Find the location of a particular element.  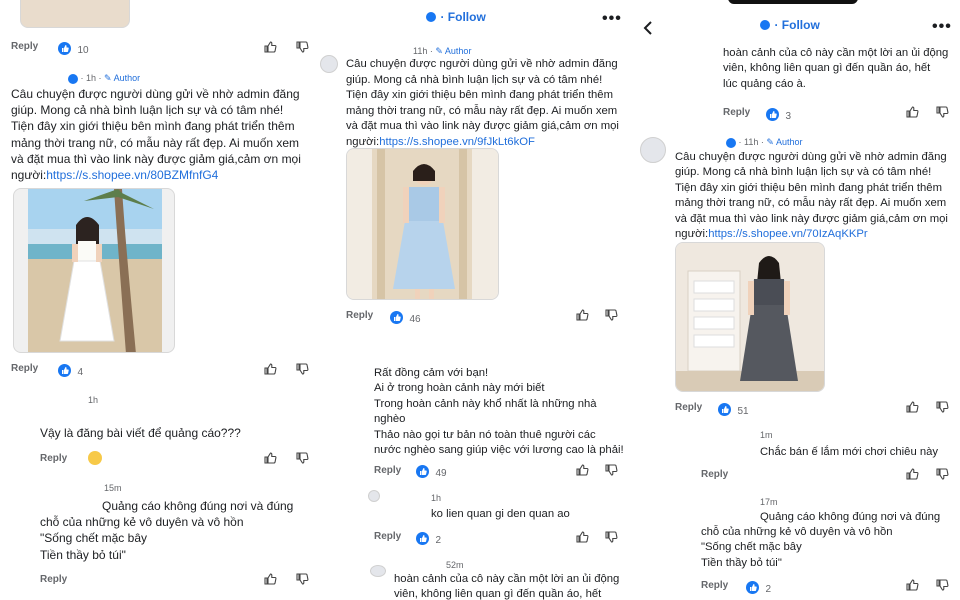

shopee-link: https://s.shopee.vn/9fJkLt6kOF is located at coordinates (457, 142).